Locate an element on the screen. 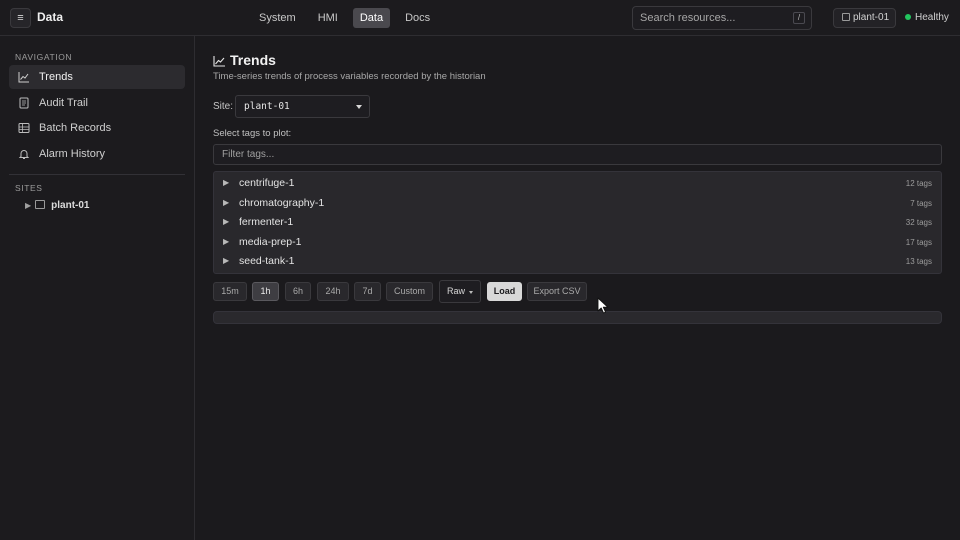 This screenshot has height=540, width=960. page-title: Trends is located at coordinates (253, 60).